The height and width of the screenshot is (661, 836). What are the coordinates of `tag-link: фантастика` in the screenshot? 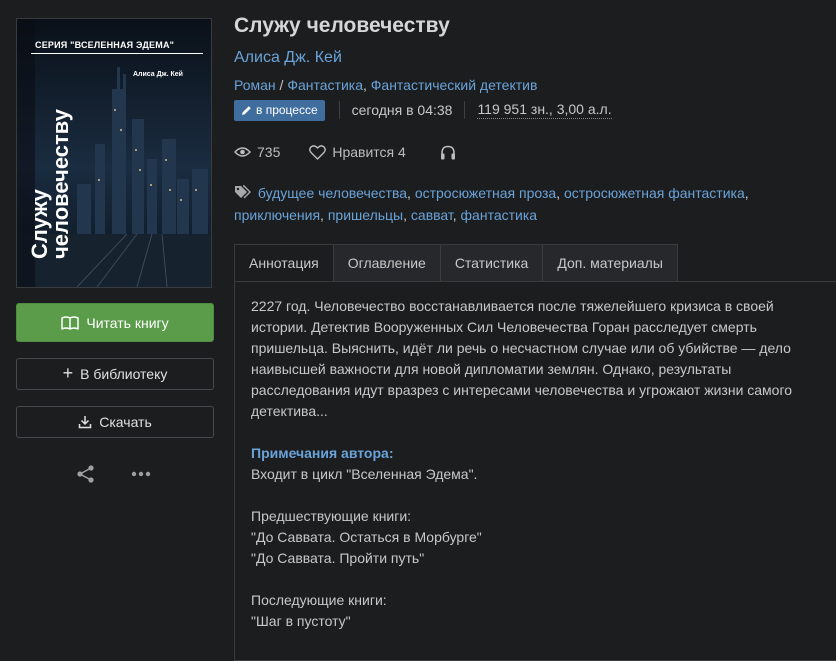 It's located at (499, 215).